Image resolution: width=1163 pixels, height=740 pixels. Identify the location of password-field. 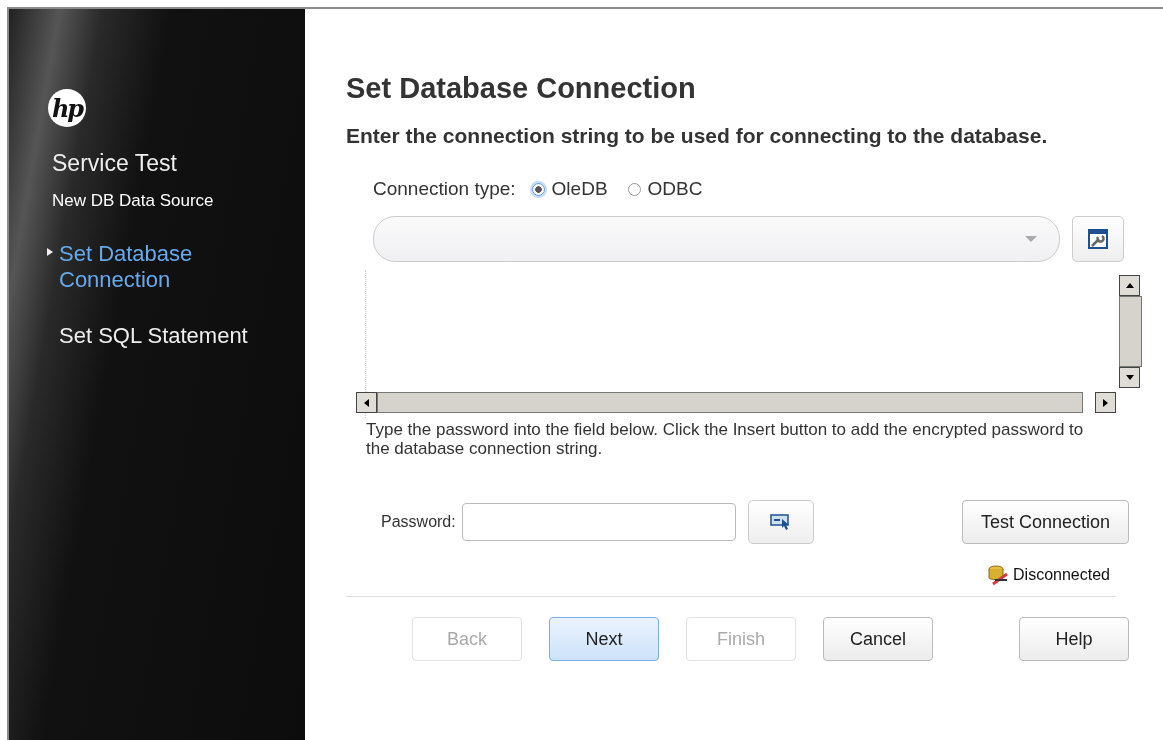
(598, 522).